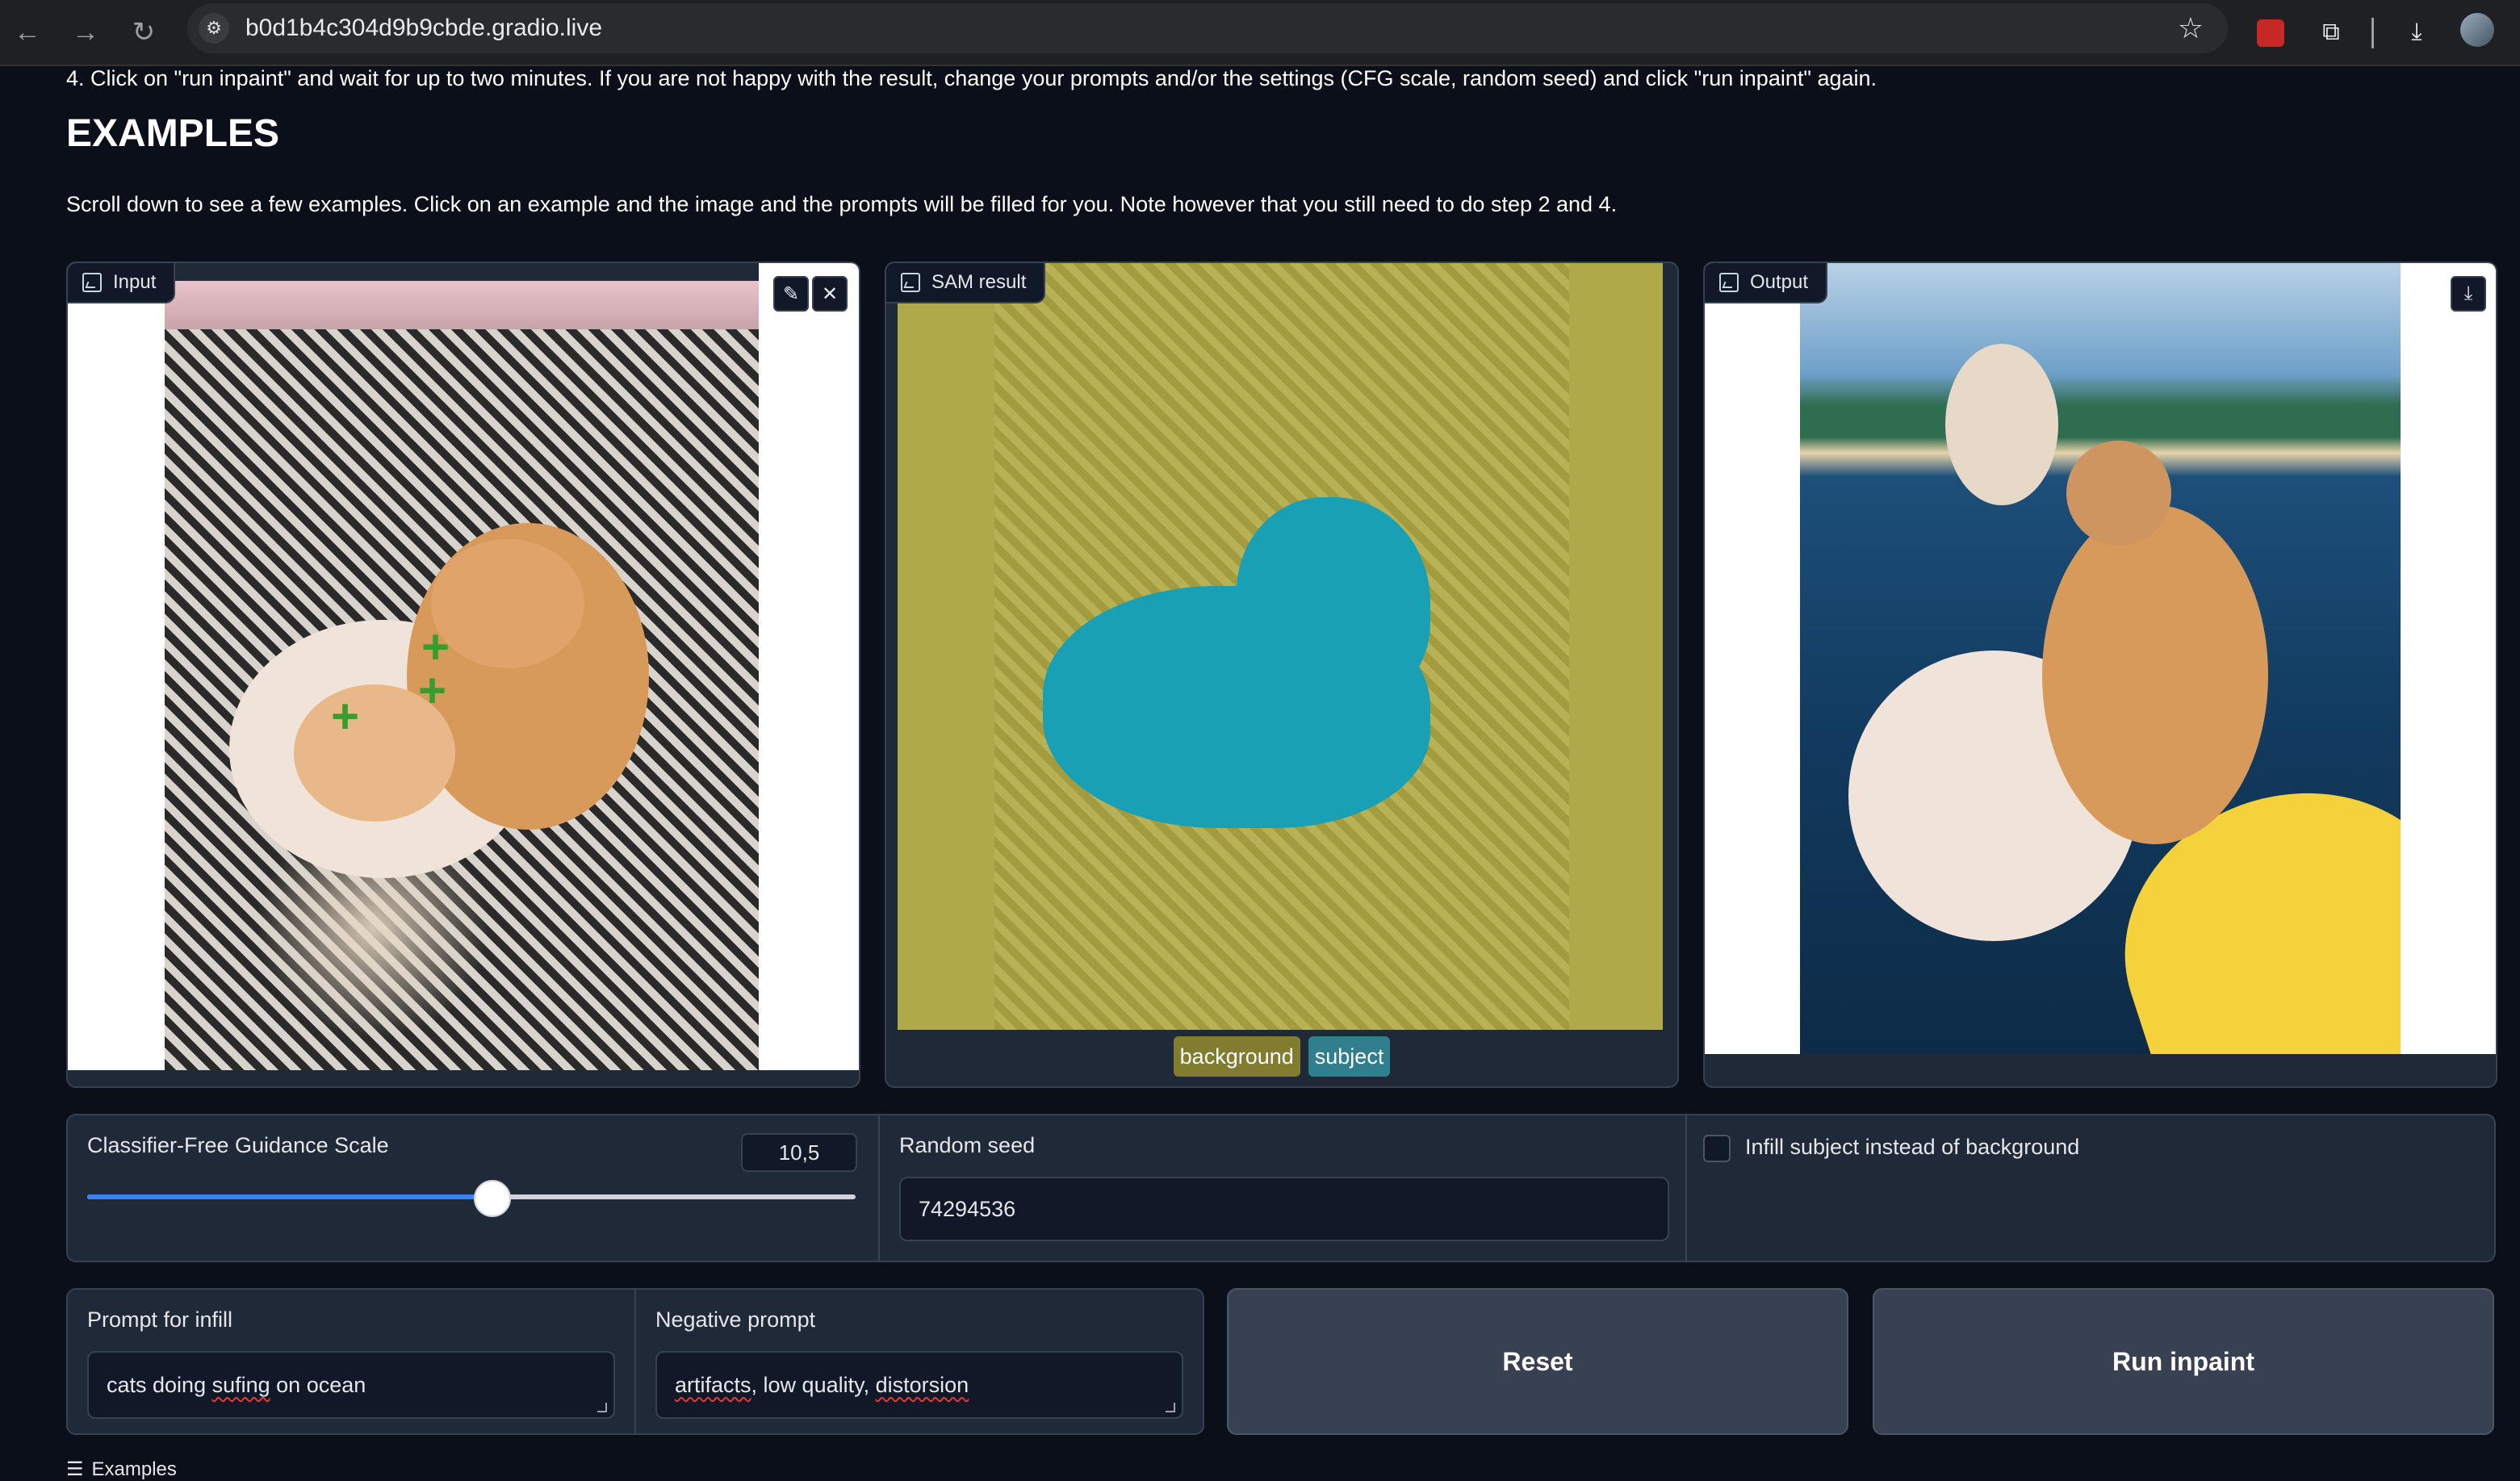 Image resolution: width=2520 pixels, height=1481 pixels. I want to click on back-arrow-icon: ←, so click(27, 32).